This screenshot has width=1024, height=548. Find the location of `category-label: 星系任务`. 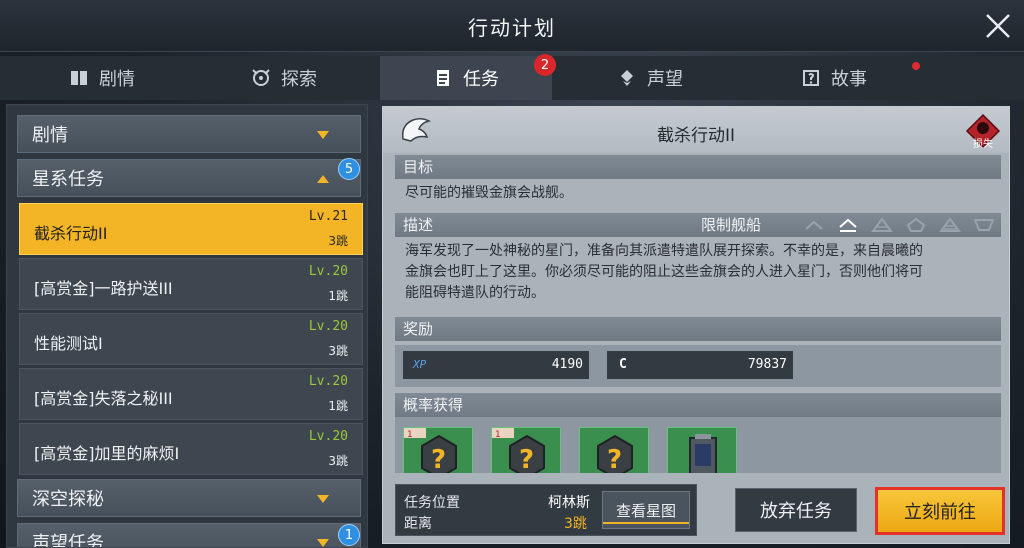

category-label: 星系任务 is located at coordinates (68, 179).